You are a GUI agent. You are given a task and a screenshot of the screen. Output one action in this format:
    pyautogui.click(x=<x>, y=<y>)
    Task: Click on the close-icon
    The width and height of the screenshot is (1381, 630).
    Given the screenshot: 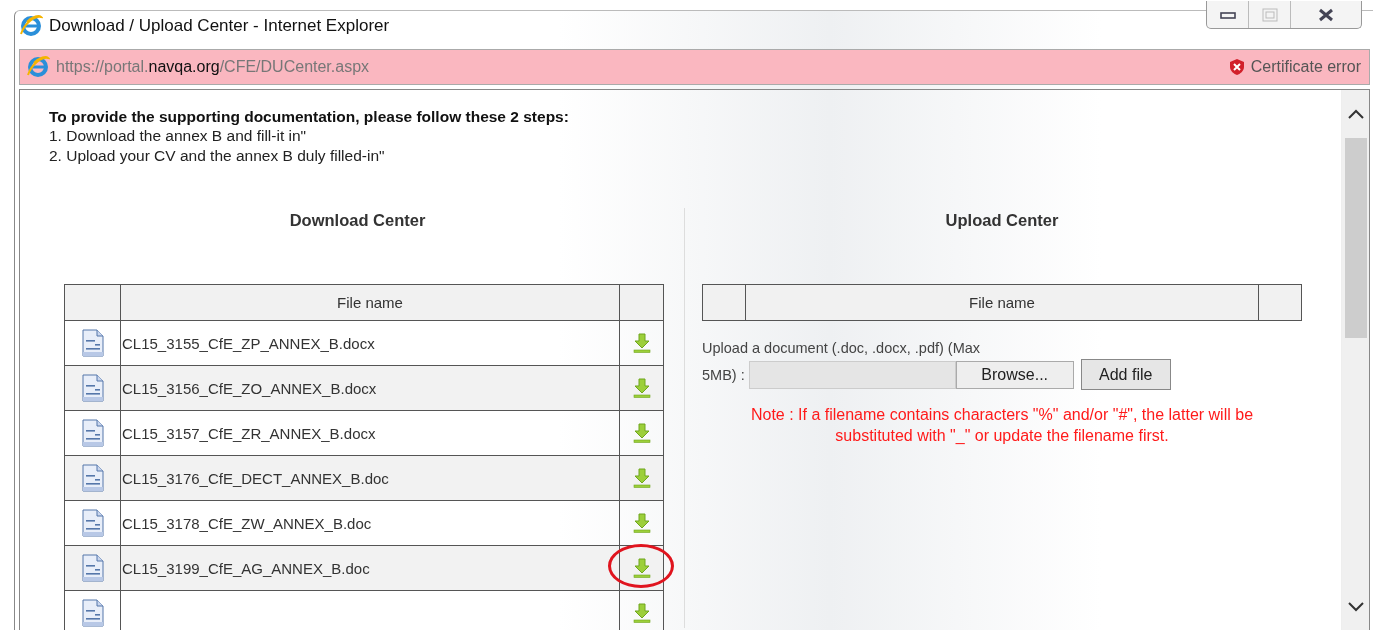 What is the action you would take?
    pyautogui.click(x=1326, y=14)
    